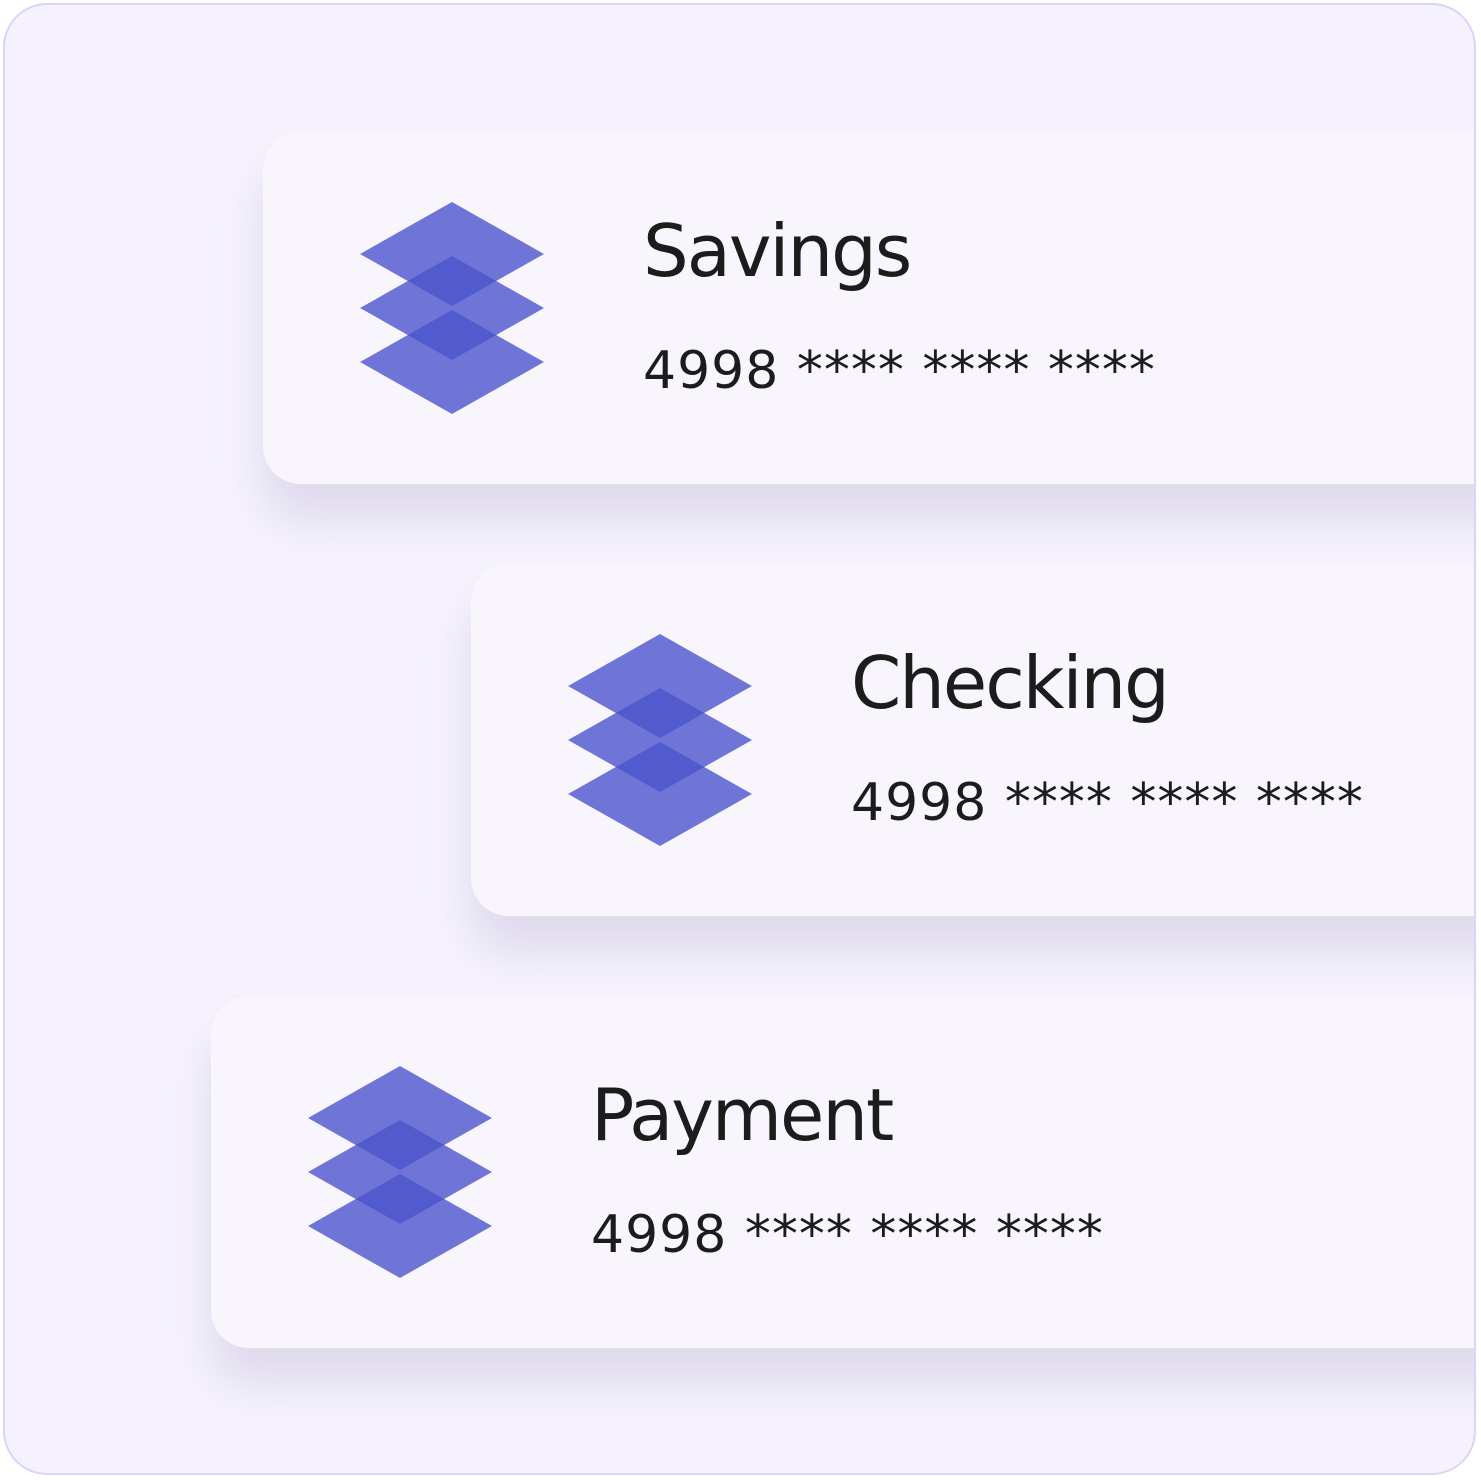 The image size is (1481, 1480). What do you see at coordinates (742, 1115) in the screenshot?
I see `account-name: Payment` at bounding box center [742, 1115].